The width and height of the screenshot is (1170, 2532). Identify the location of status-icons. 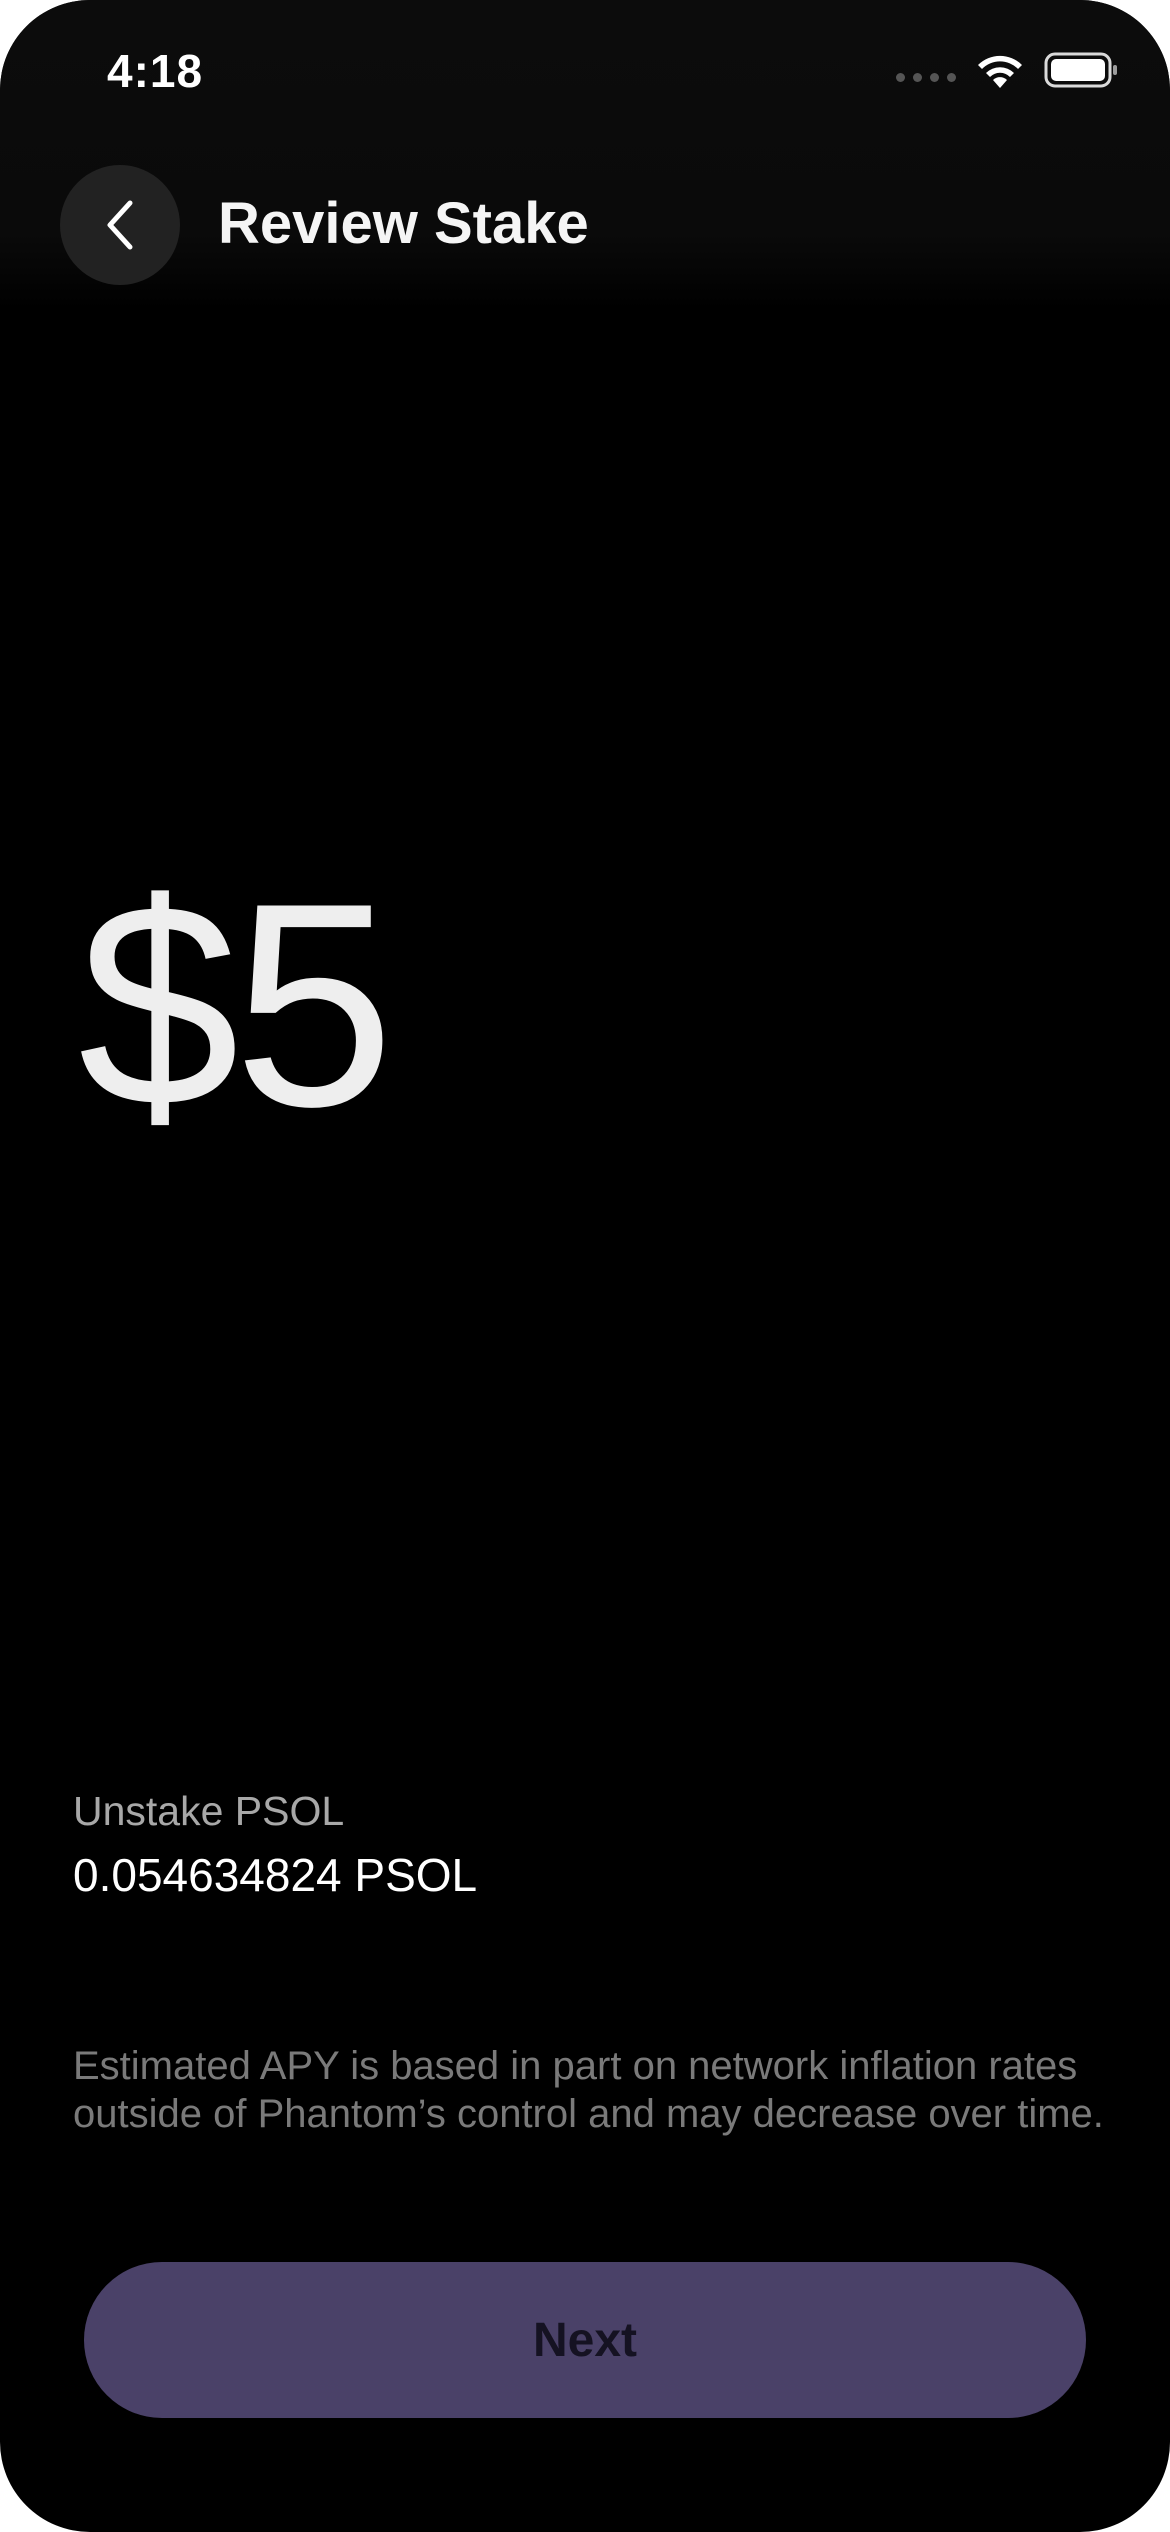
(1007, 70).